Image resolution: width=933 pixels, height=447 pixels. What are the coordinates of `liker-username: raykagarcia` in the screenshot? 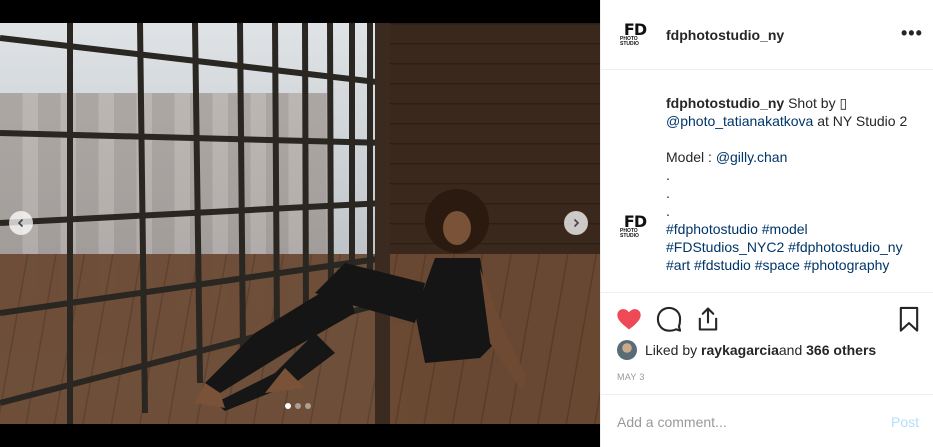 It's located at (740, 350).